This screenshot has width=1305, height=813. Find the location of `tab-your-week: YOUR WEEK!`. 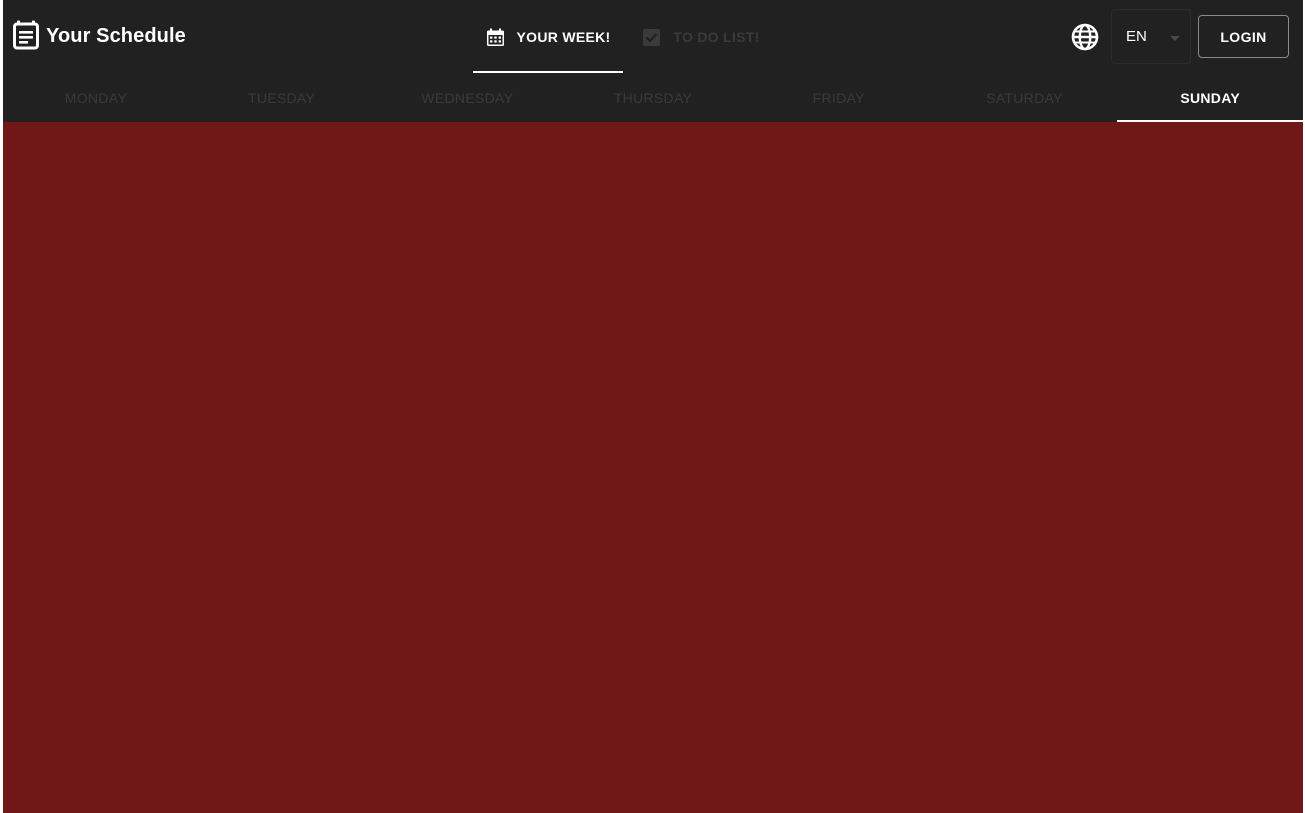

tab-your-week: YOUR WEEK! is located at coordinates (548, 37).